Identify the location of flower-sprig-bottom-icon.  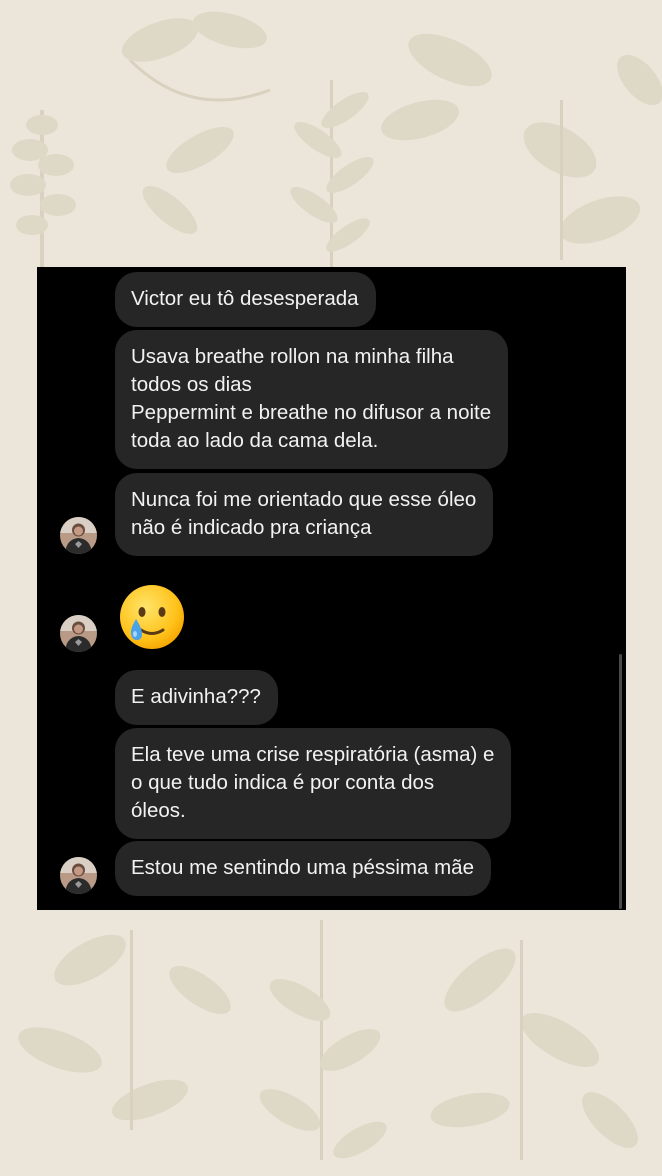
(323, 1040).